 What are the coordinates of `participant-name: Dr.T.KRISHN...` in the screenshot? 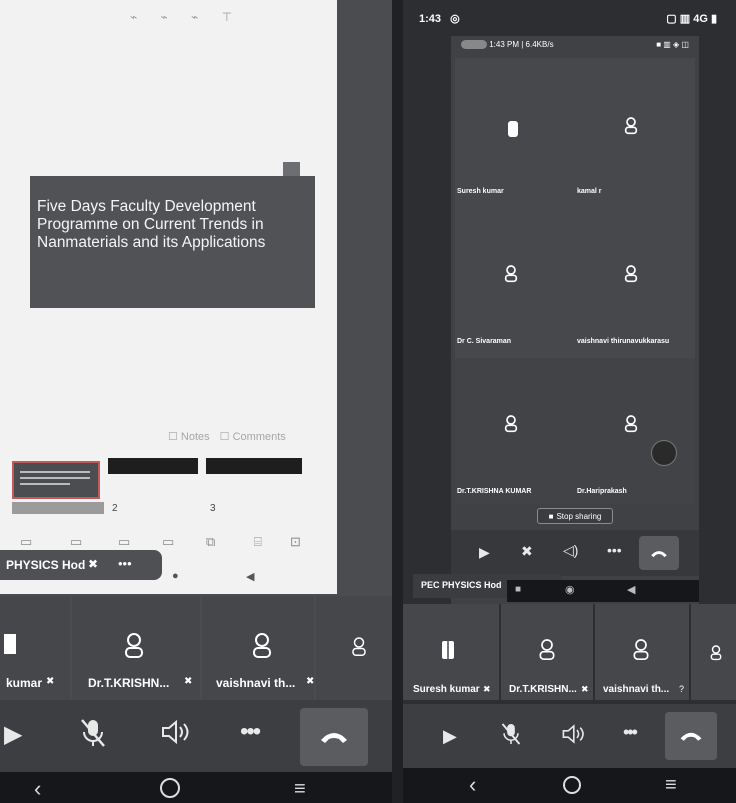 It's located at (543, 689).